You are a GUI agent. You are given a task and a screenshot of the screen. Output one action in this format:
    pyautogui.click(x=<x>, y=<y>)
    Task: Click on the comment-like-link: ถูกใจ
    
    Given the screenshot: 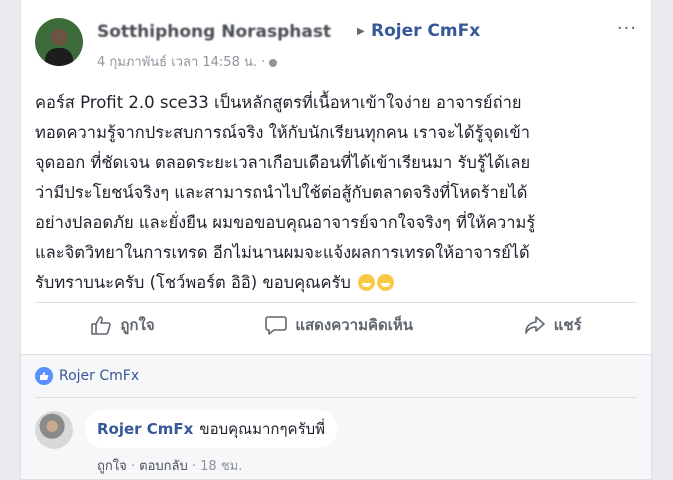 What is the action you would take?
    pyautogui.click(x=112, y=466)
    